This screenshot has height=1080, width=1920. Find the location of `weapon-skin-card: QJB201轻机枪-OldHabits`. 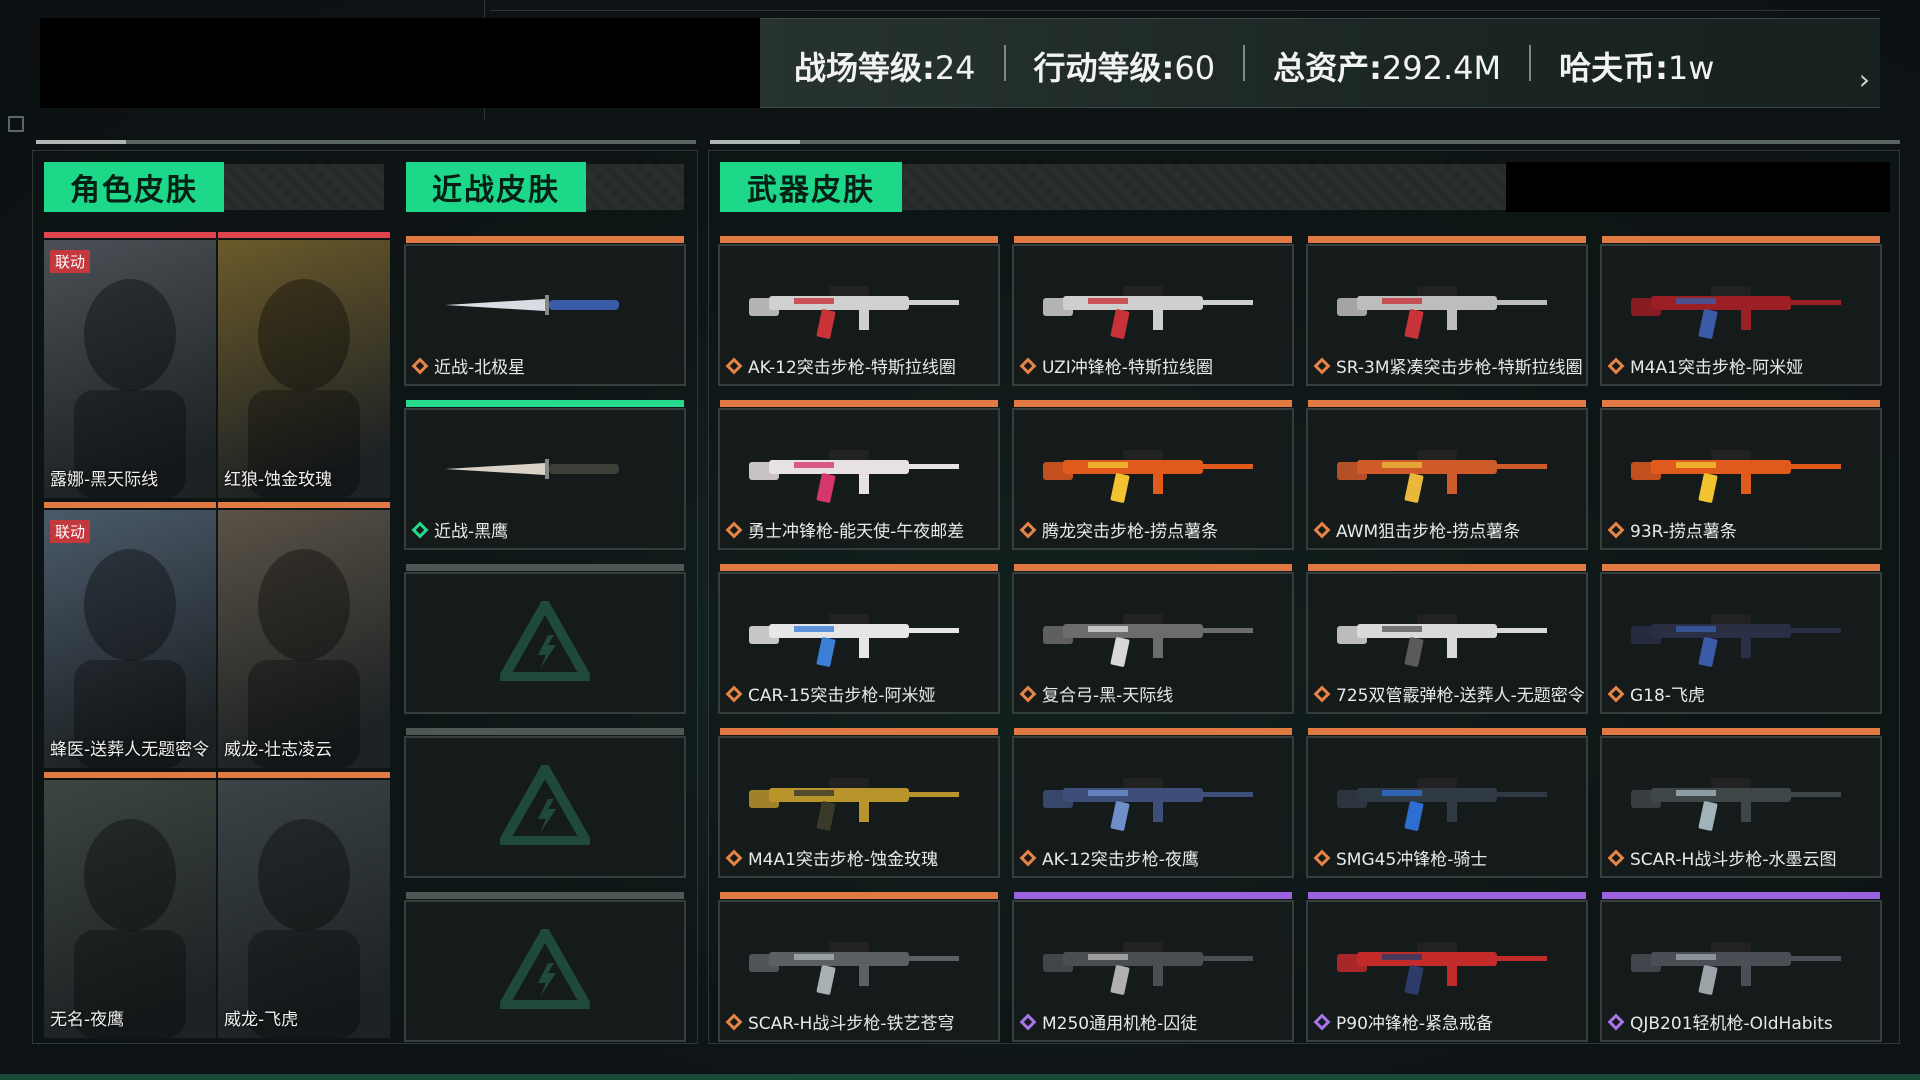

weapon-skin-card: QJB201轻机枪-OldHabits is located at coordinates (1741, 967).